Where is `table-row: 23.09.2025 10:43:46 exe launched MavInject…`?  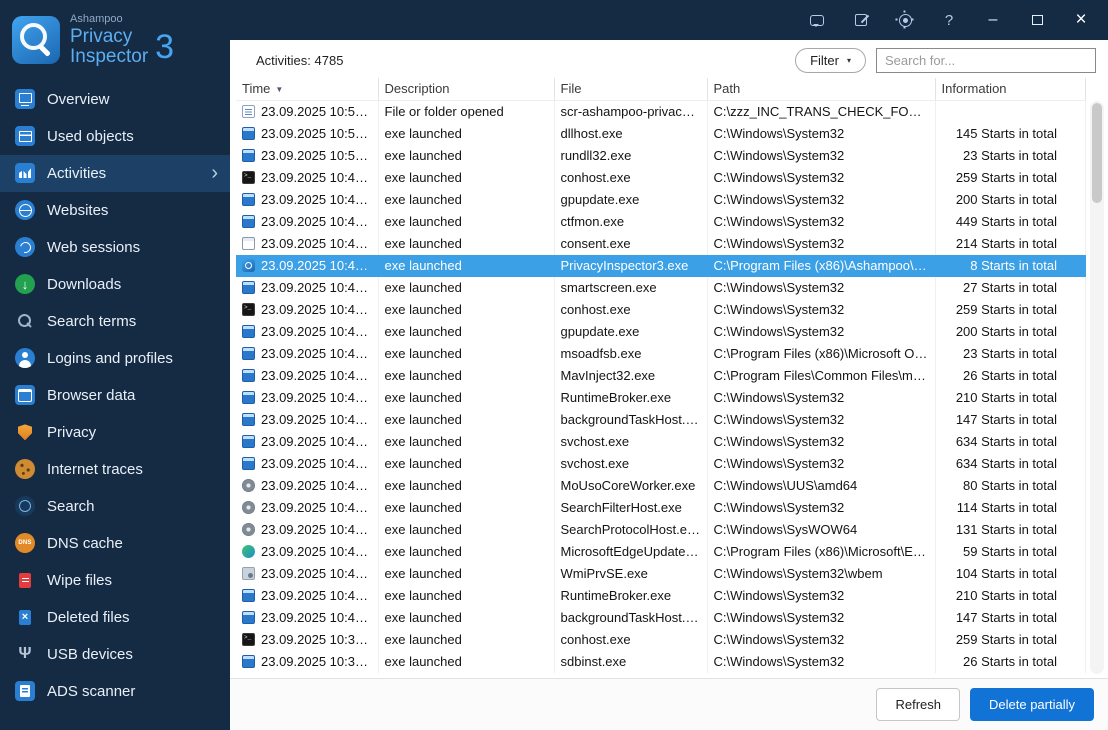
table-row: 23.09.2025 10:43:46 exe launched MavInject… is located at coordinates (661, 375).